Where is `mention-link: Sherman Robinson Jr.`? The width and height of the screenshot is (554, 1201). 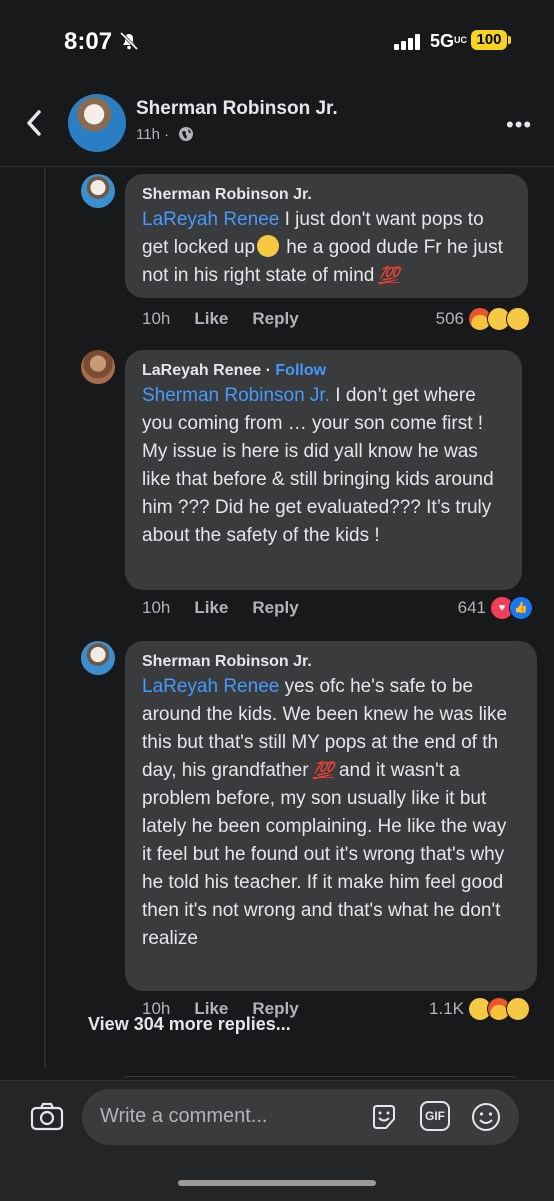 mention-link: Sherman Robinson Jr. is located at coordinates (236, 395).